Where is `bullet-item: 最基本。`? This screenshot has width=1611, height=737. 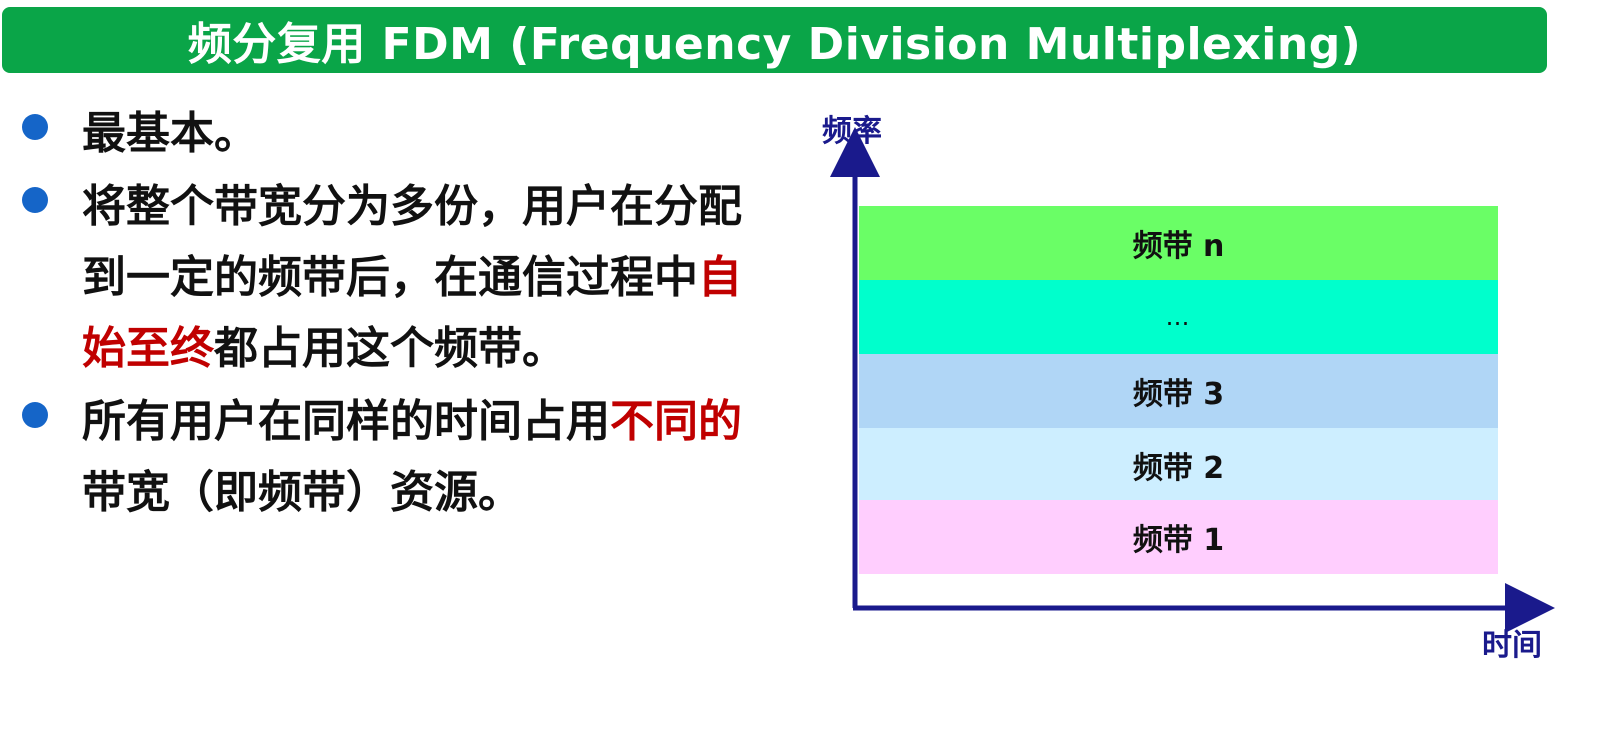 bullet-item: 最基本。 is located at coordinates (398, 133).